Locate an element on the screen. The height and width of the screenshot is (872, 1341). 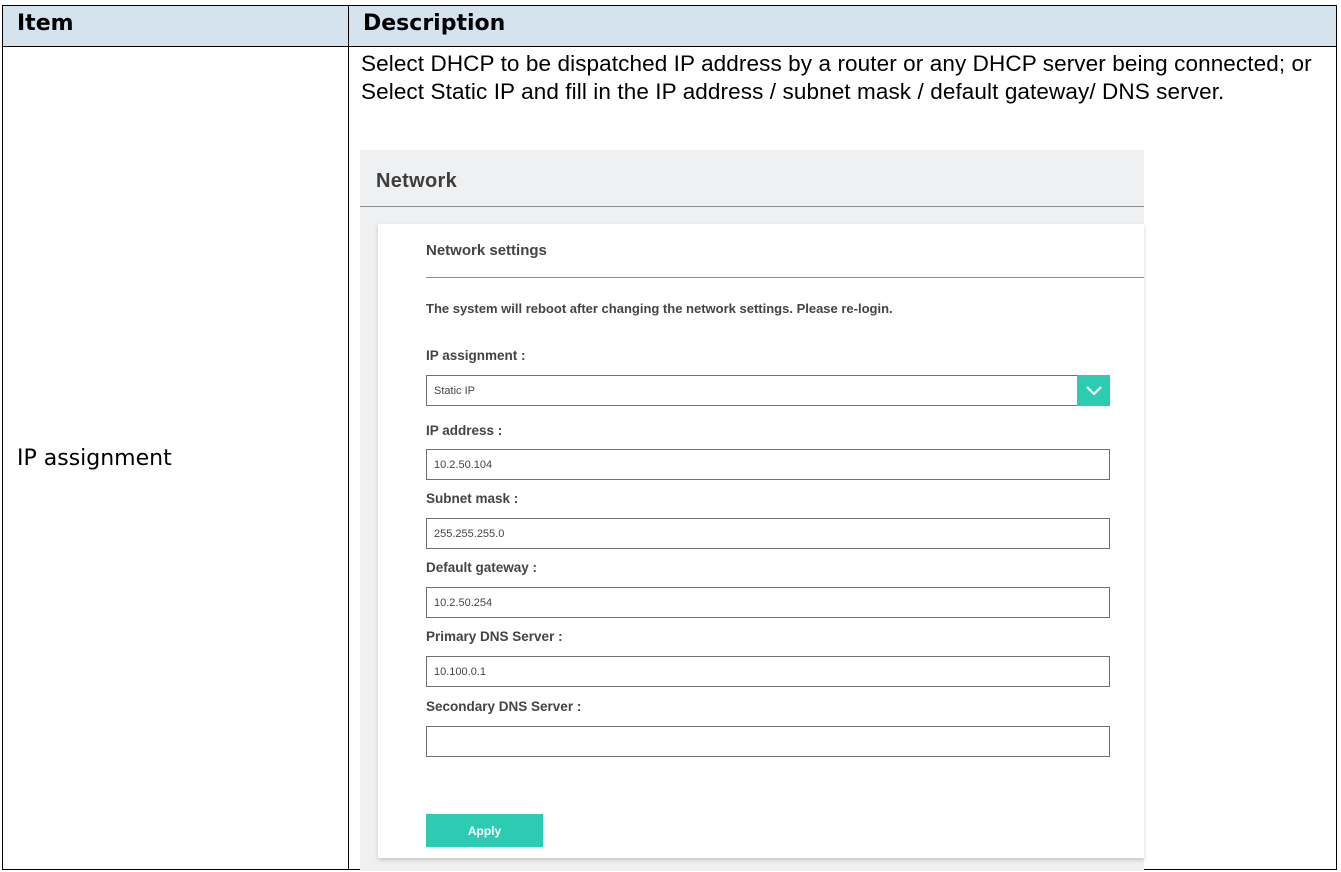
default-gateway-input: 10.2.50.254 is located at coordinates (768, 602).